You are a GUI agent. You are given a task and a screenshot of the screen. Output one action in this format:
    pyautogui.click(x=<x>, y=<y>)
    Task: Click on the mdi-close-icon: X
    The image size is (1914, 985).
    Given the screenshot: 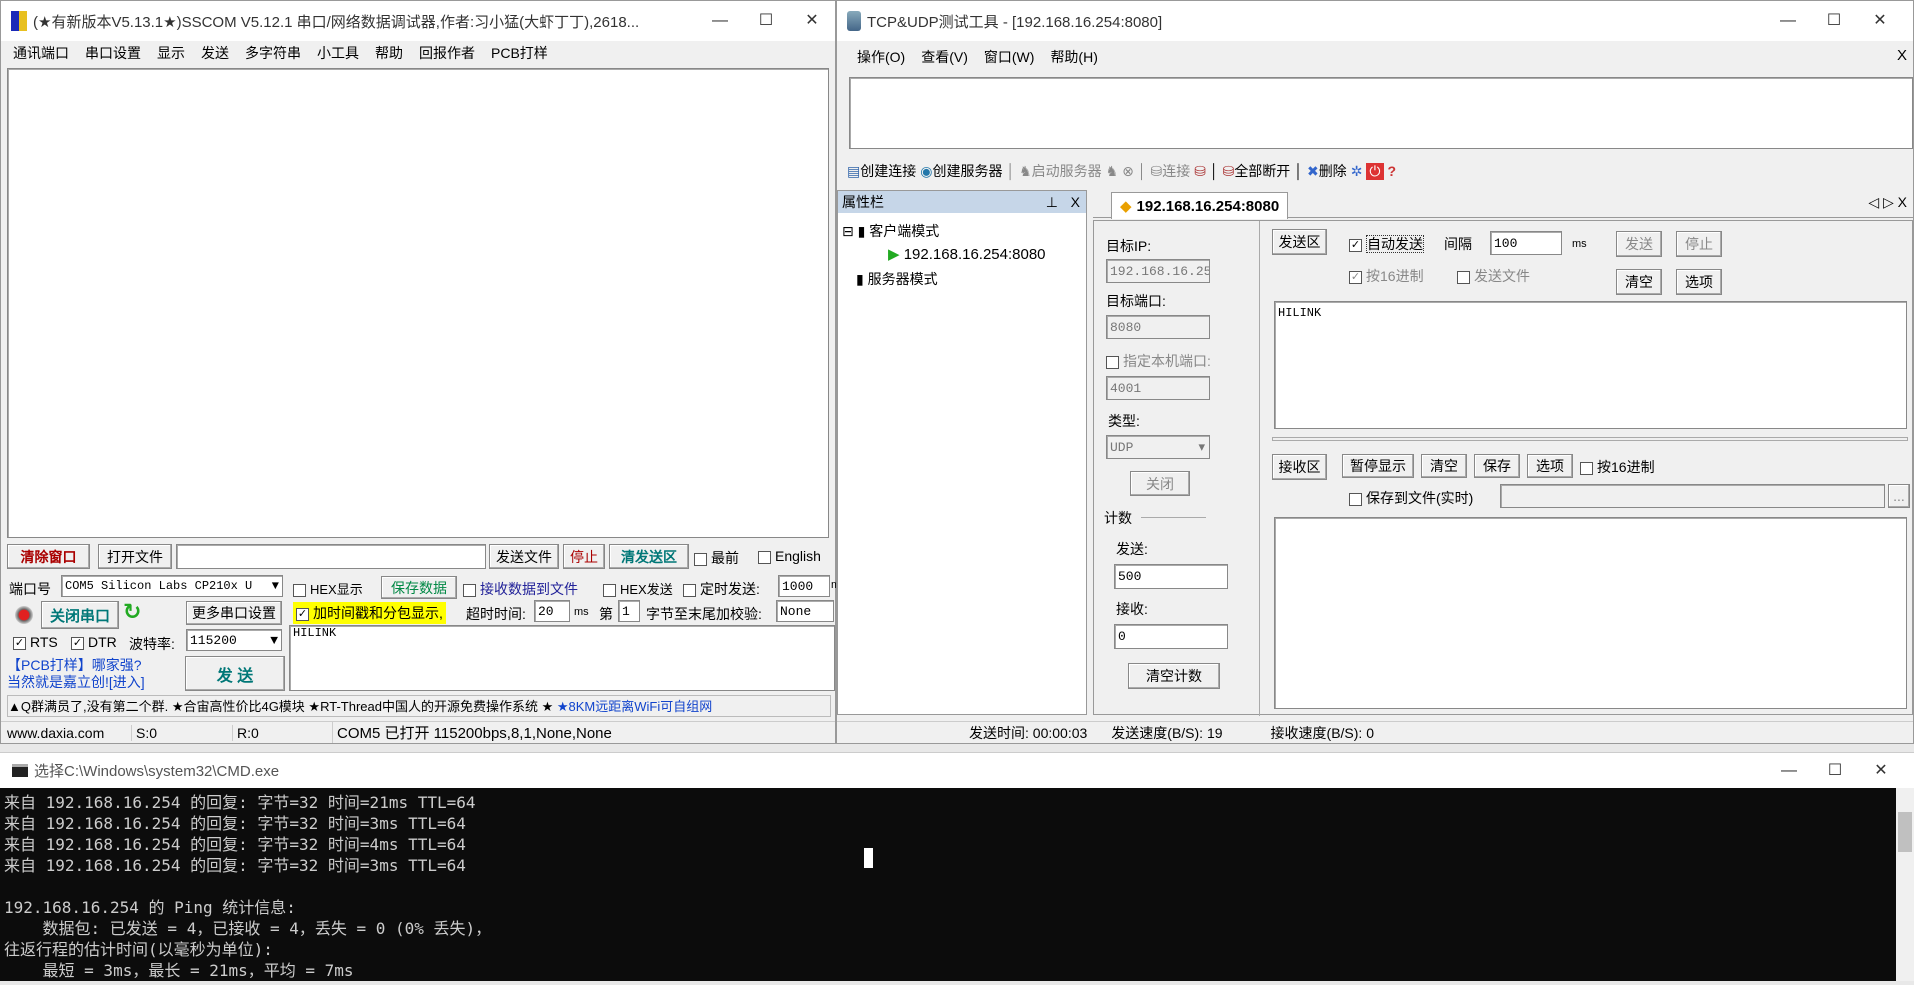 What is the action you would take?
    pyautogui.click(x=1902, y=55)
    